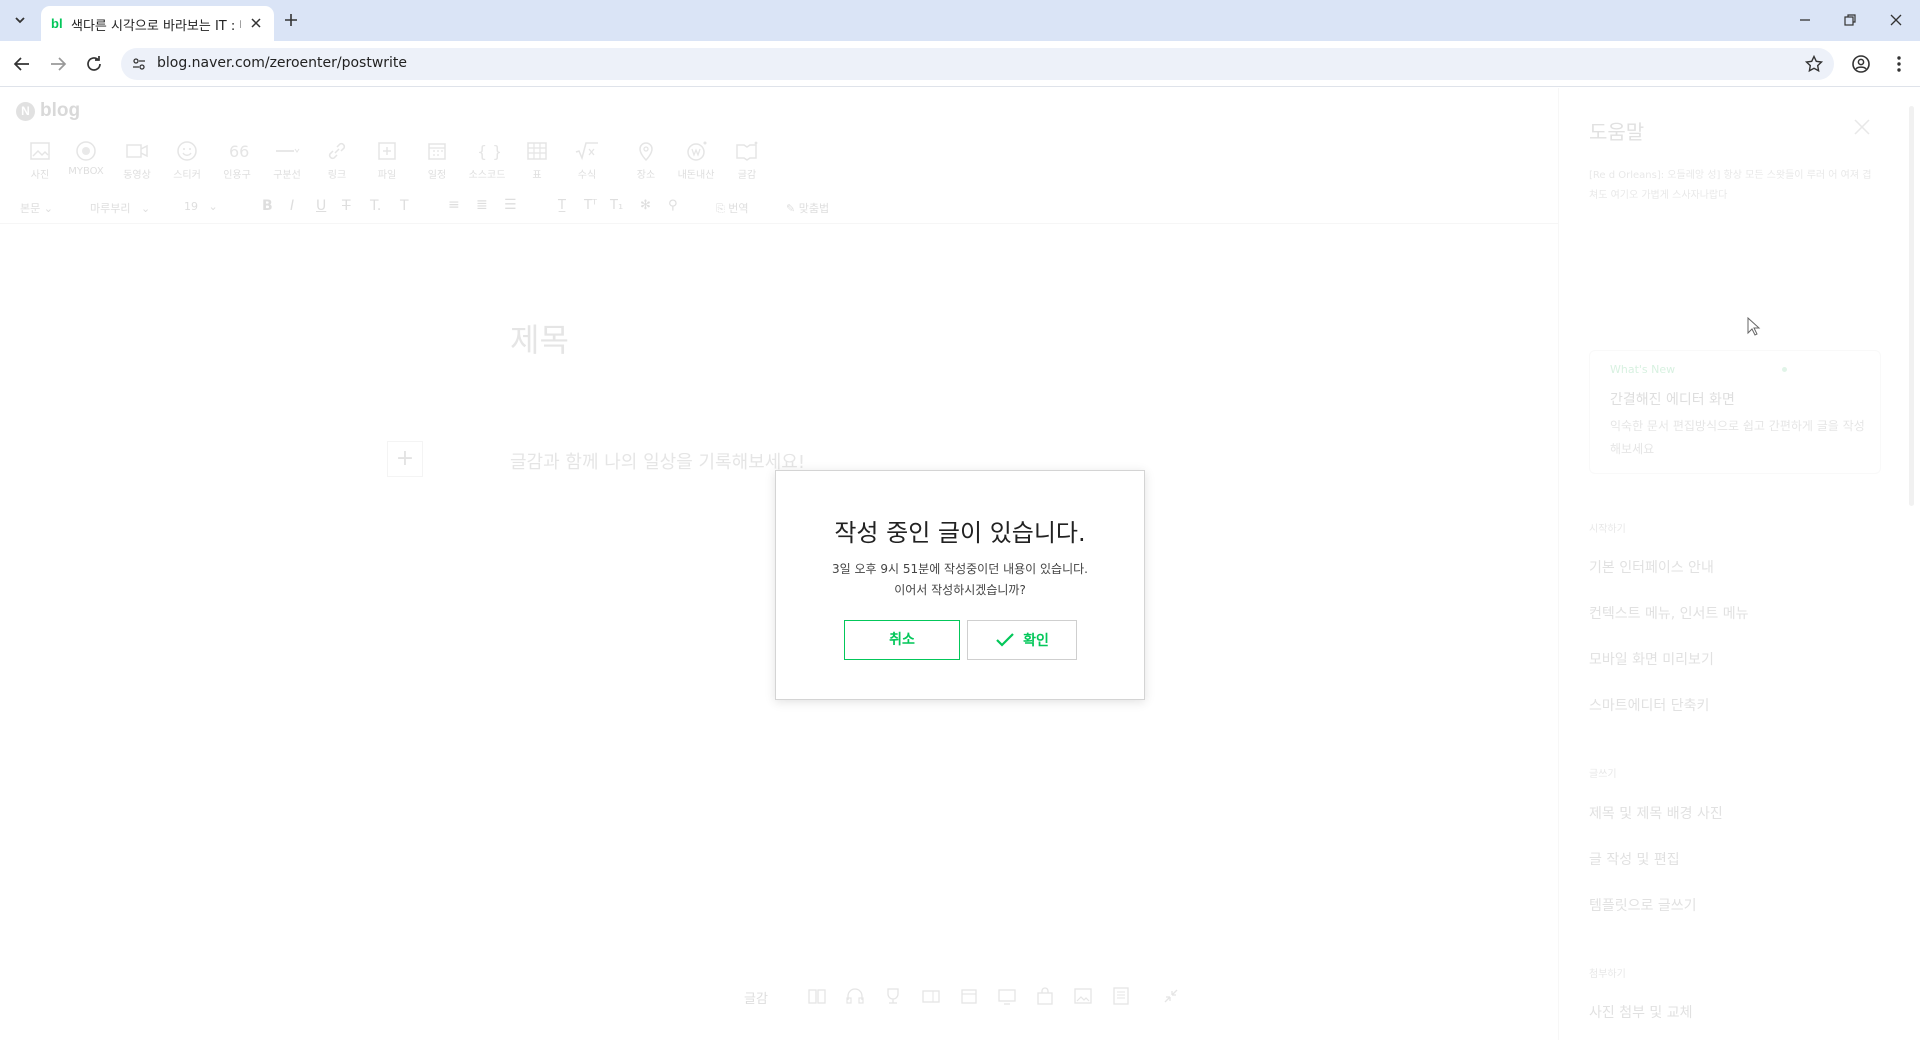  Describe the element at coordinates (1805, 20) in the screenshot. I see `minimize-icon` at that location.